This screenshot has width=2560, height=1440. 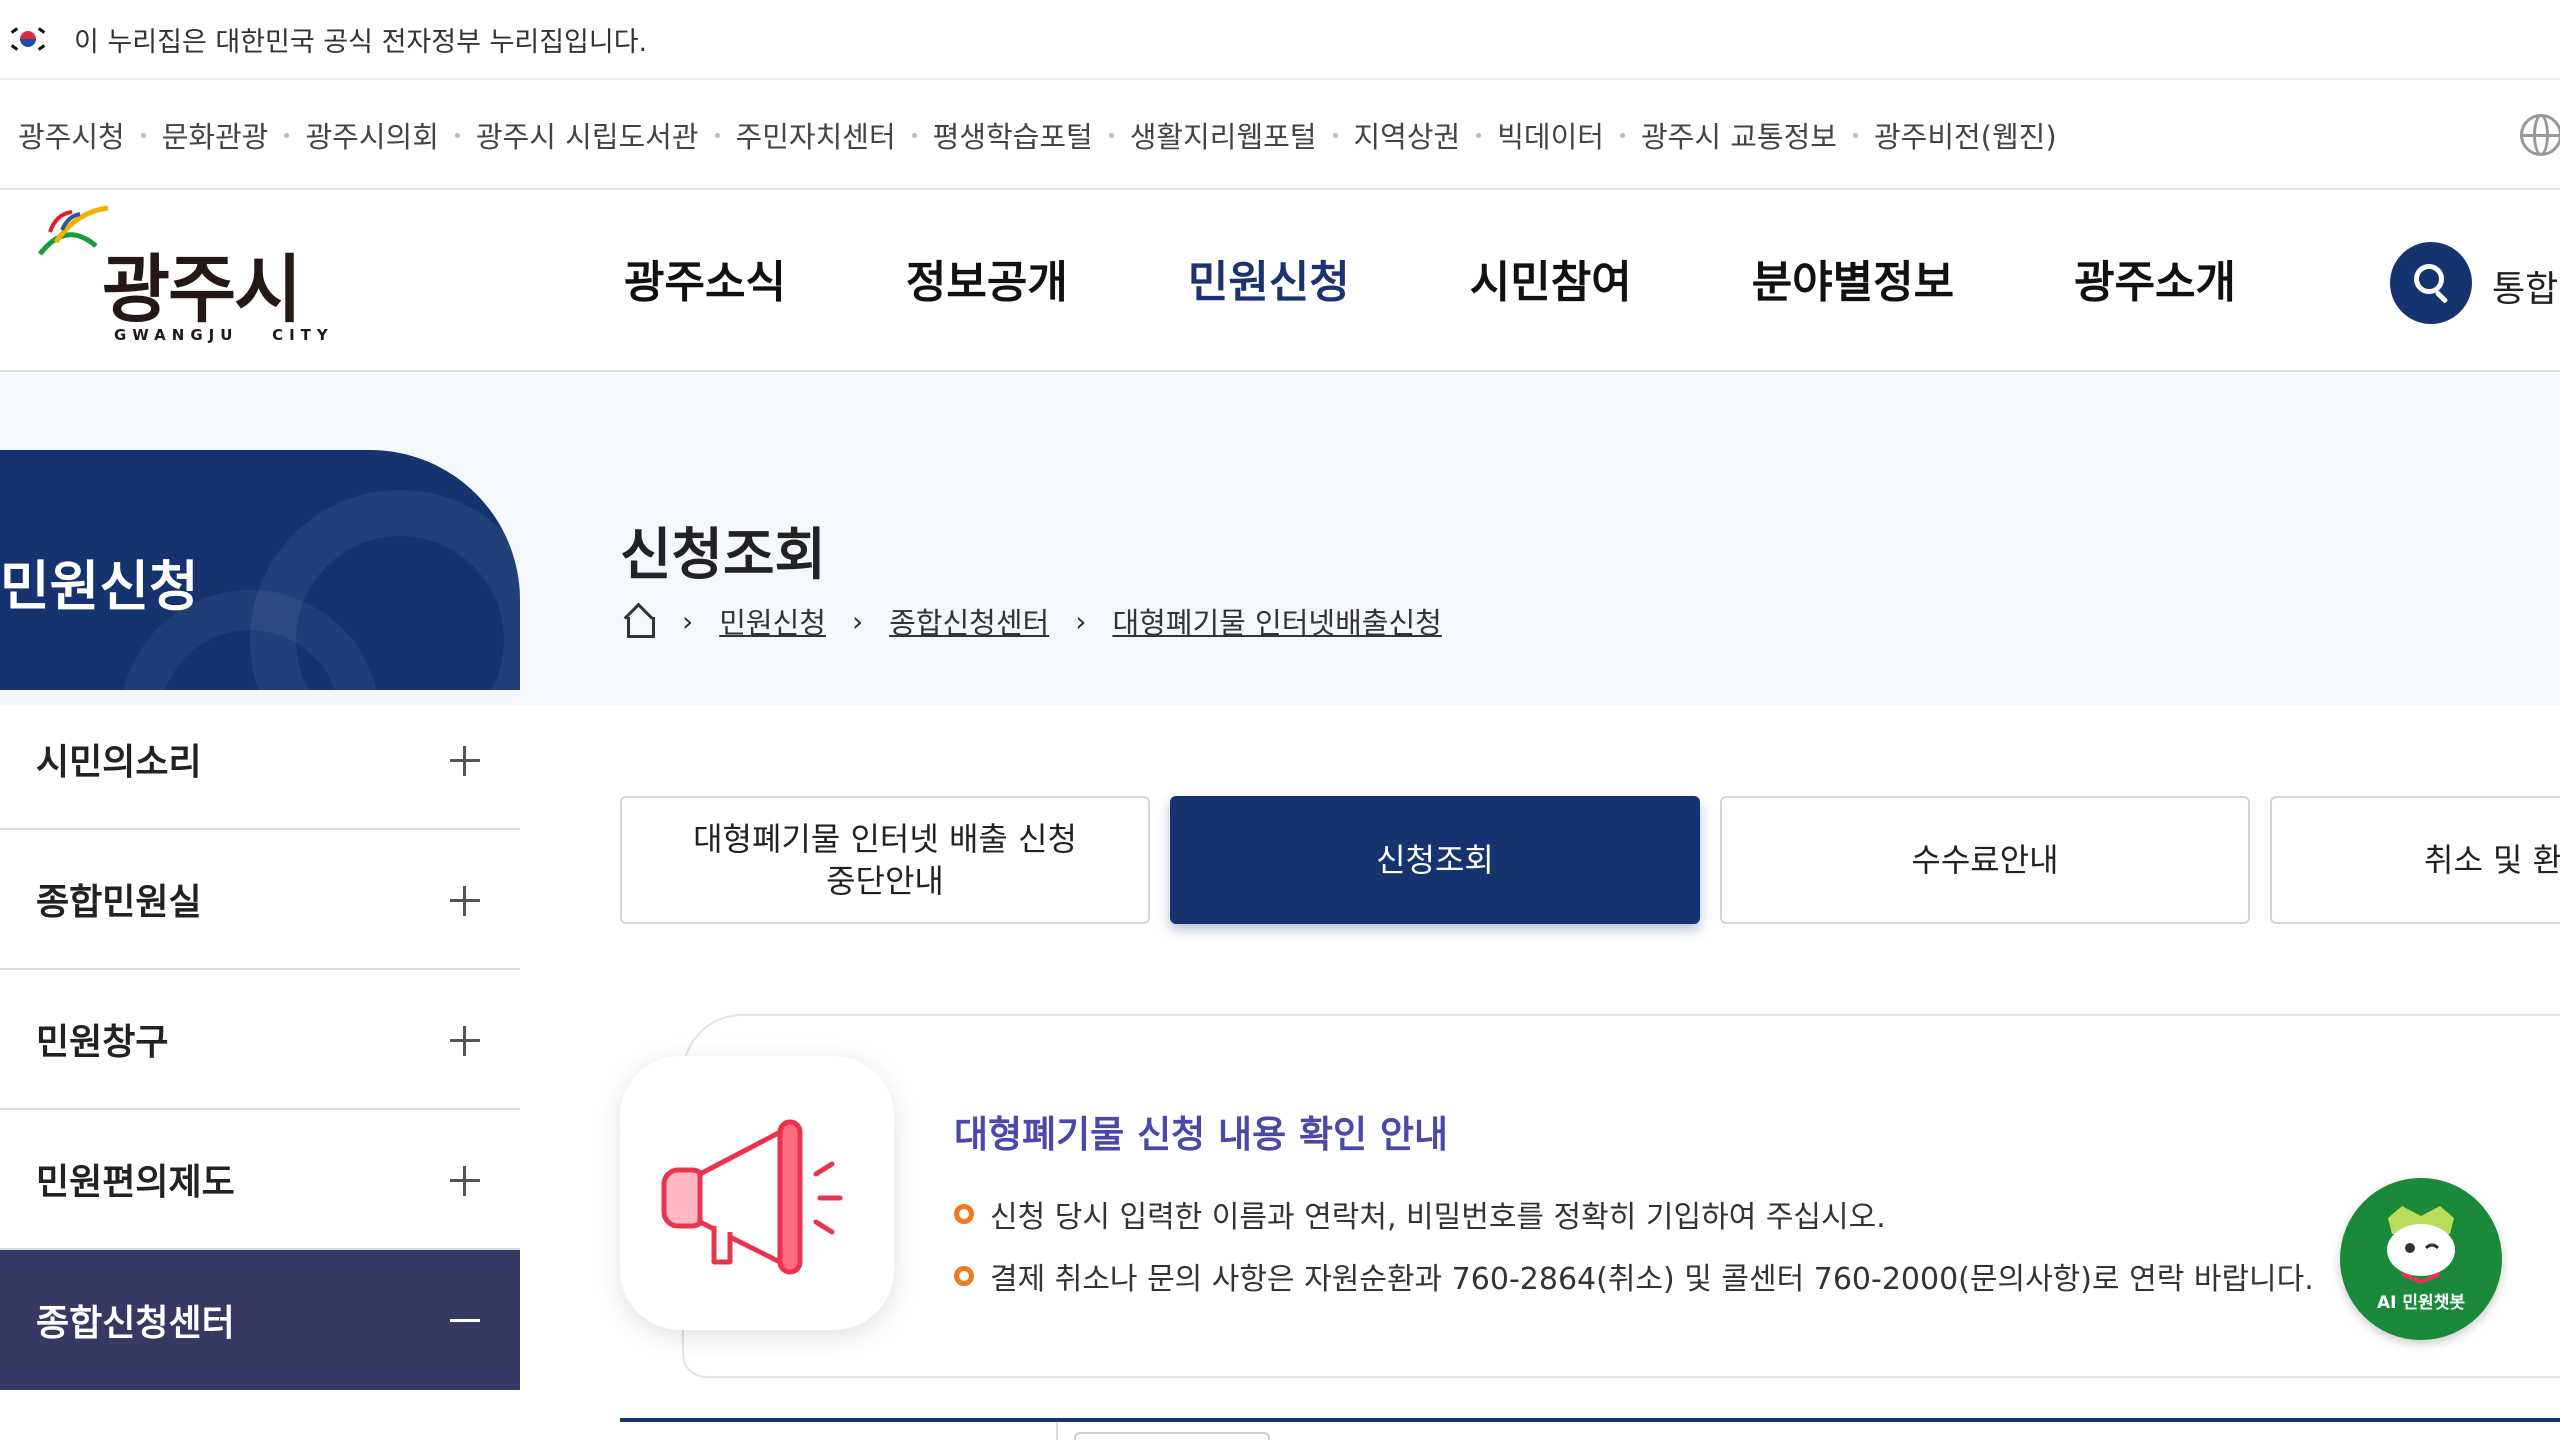 I want to click on chatbot-mascot-icon, so click(x=2421, y=1245).